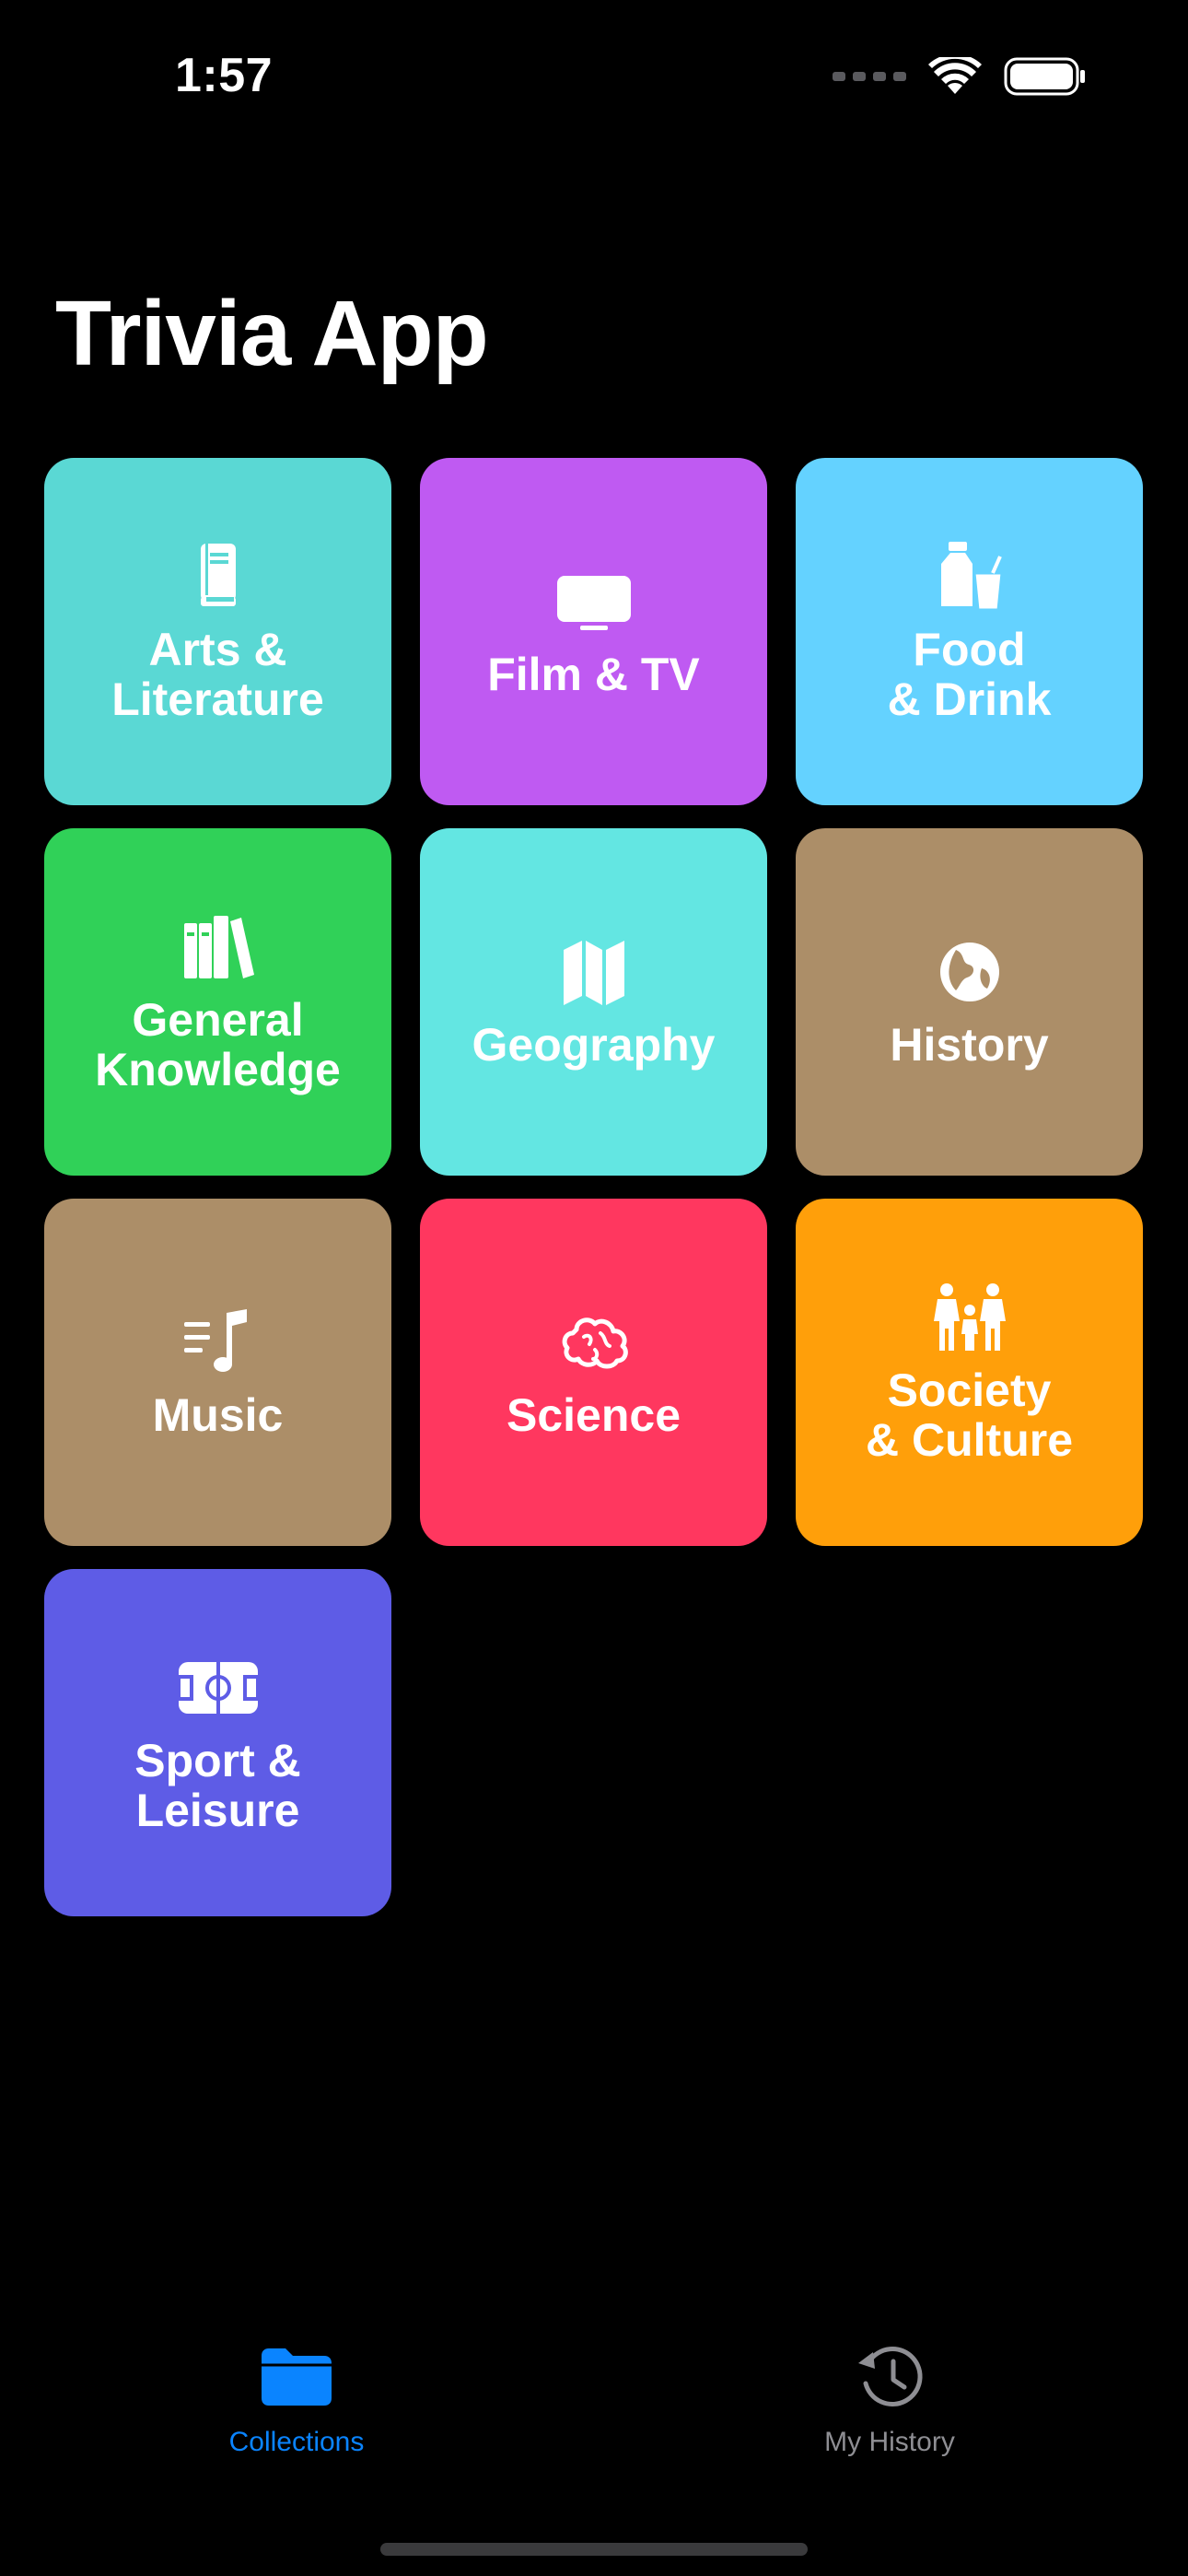  I want to click on tab-collections: Collections, so click(296, 2399).